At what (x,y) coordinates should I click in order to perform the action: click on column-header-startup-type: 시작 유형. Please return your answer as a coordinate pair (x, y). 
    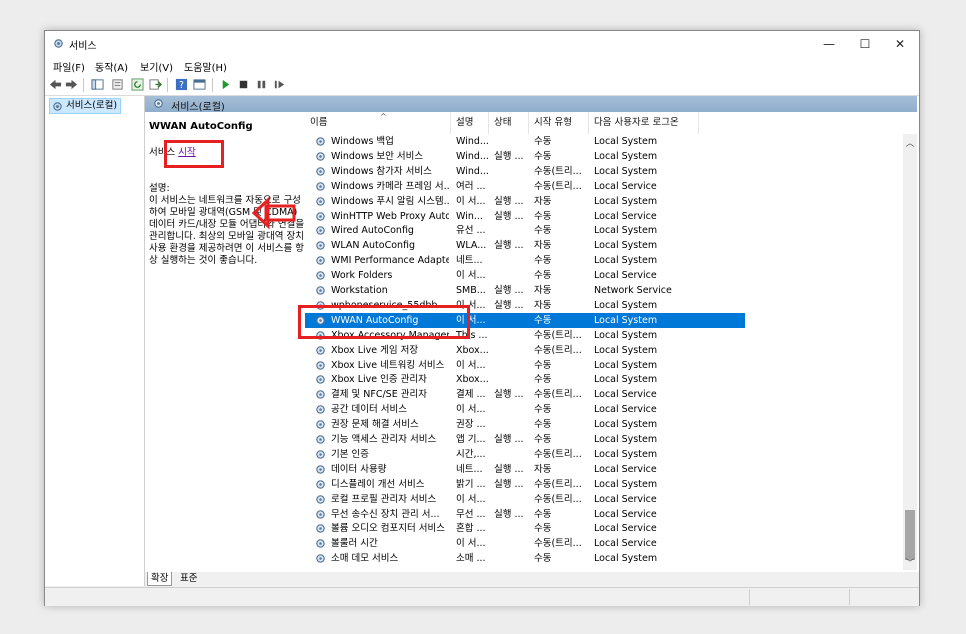
    Looking at the image, I should click on (559, 123).